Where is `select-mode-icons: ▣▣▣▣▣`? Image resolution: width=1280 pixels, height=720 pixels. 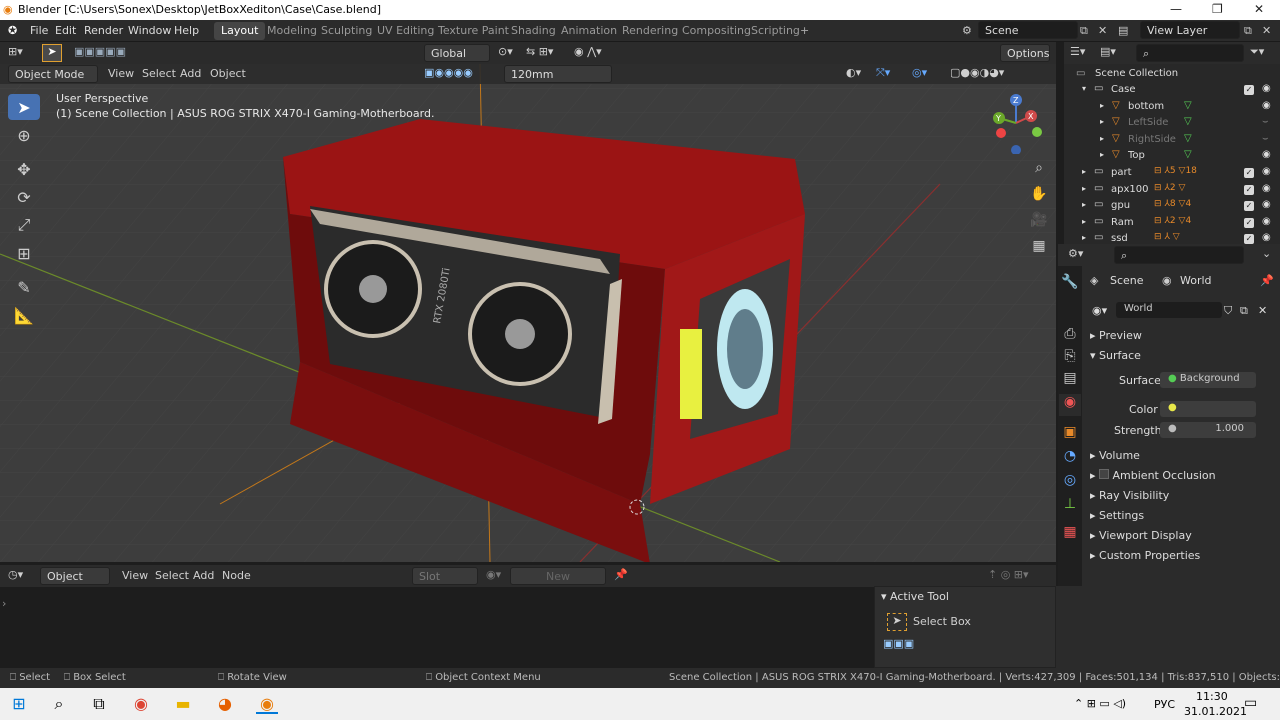 select-mode-icons: ▣▣▣▣▣ is located at coordinates (100, 51).